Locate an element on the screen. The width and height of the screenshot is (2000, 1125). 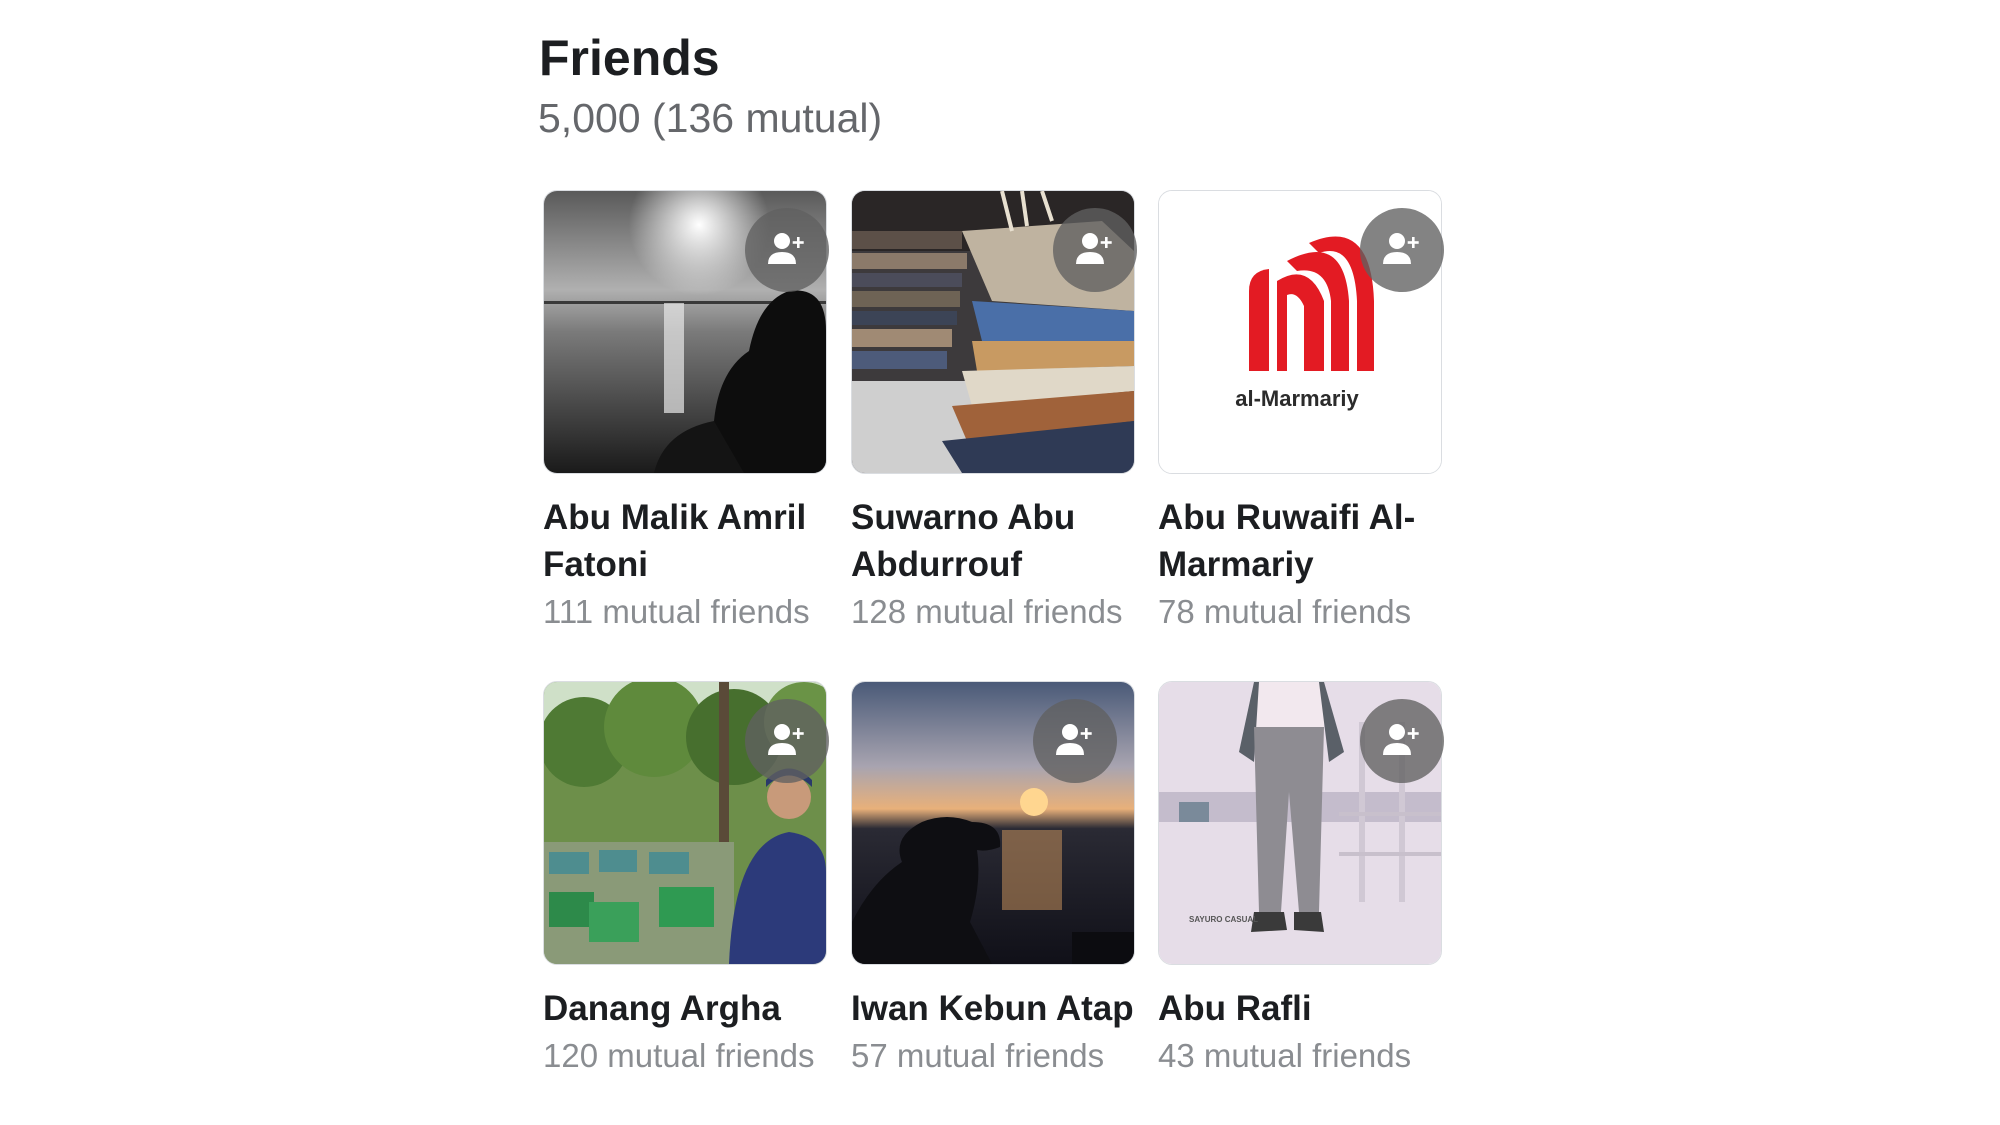
friend-name: Abu Malik Amril Fatoni is located at coordinates (693, 541).